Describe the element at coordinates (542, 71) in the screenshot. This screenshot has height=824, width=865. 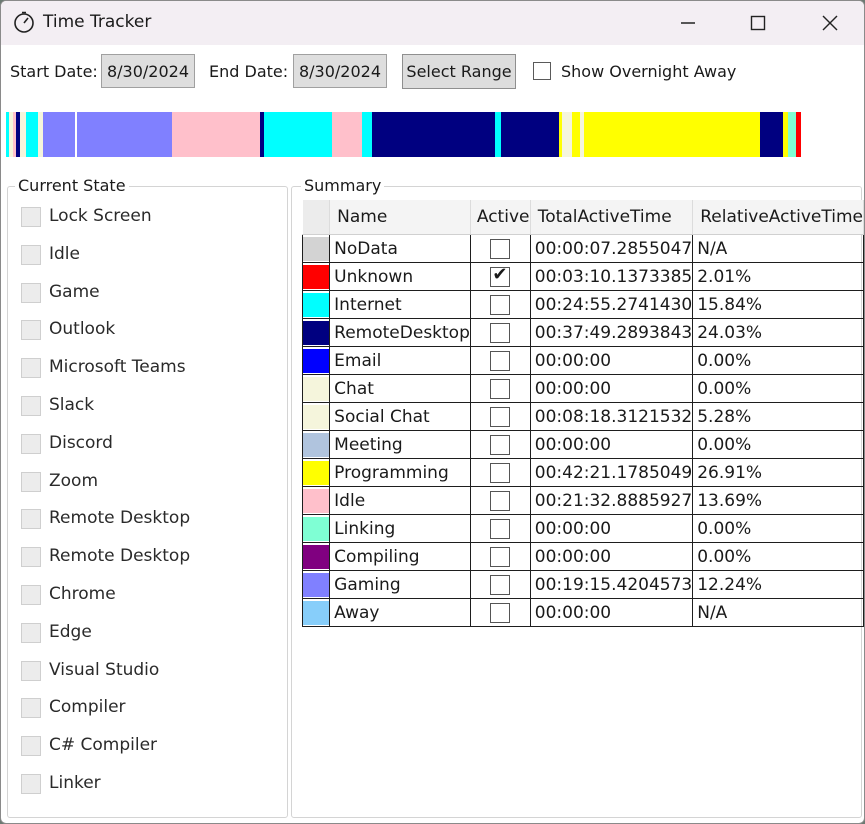
I see `show-overnight-checkbox` at that location.